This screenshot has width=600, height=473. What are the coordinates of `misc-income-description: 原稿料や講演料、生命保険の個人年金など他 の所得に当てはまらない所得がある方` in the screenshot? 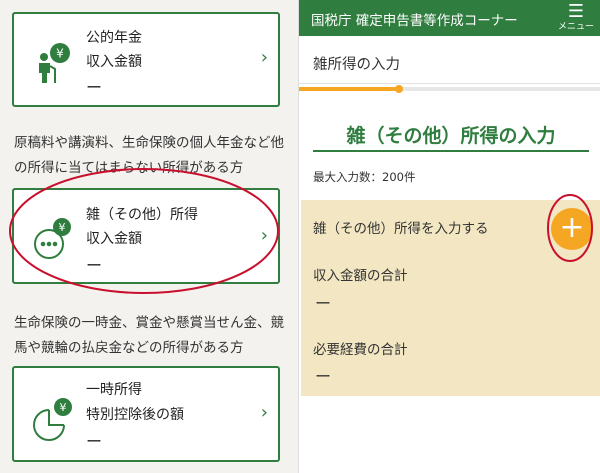 It's located at (154, 156).